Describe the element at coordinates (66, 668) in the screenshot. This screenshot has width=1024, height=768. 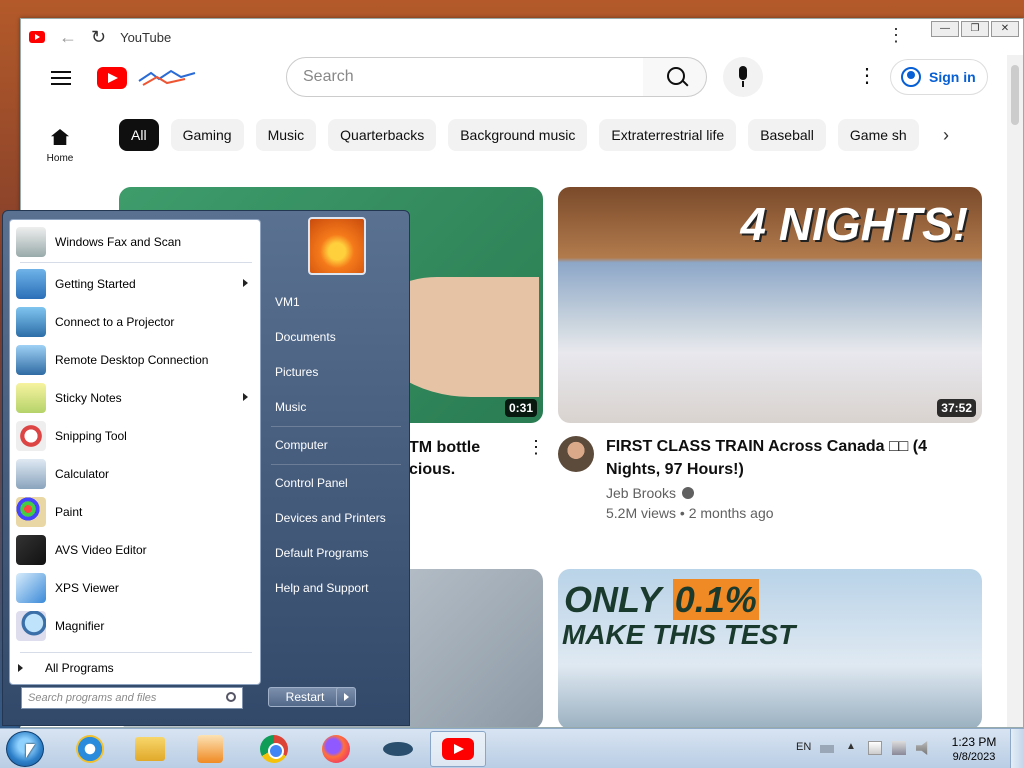
I see `all-programs-button: All Programs` at that location.